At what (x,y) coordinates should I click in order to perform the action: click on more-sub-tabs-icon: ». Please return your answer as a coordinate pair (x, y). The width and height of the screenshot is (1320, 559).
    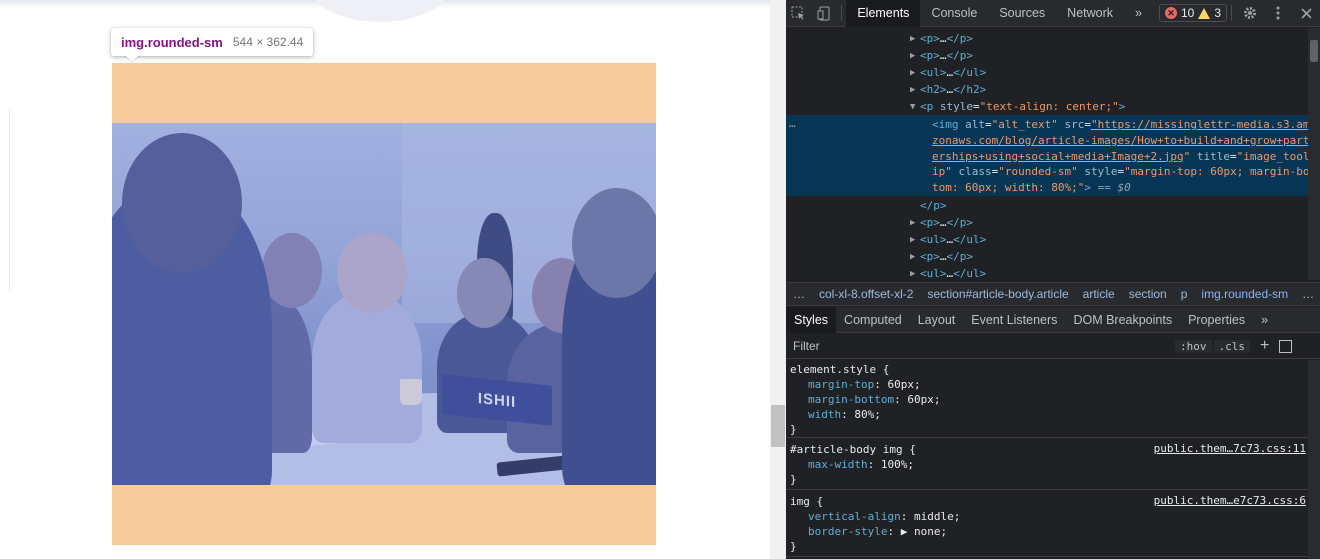
    Looking at the image, I should click on (1264, 320).